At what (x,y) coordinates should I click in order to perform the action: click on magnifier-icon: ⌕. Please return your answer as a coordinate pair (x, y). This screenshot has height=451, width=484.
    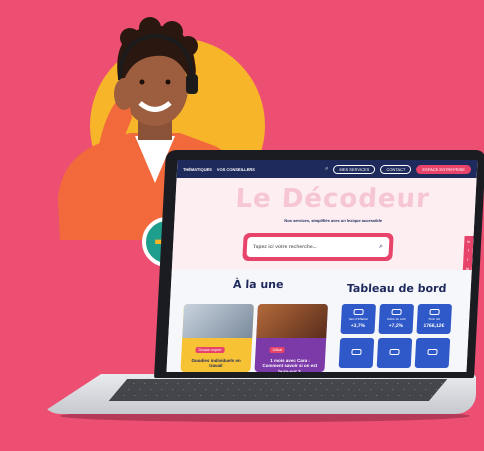
    Looking at the image, I should click on (381, 247).